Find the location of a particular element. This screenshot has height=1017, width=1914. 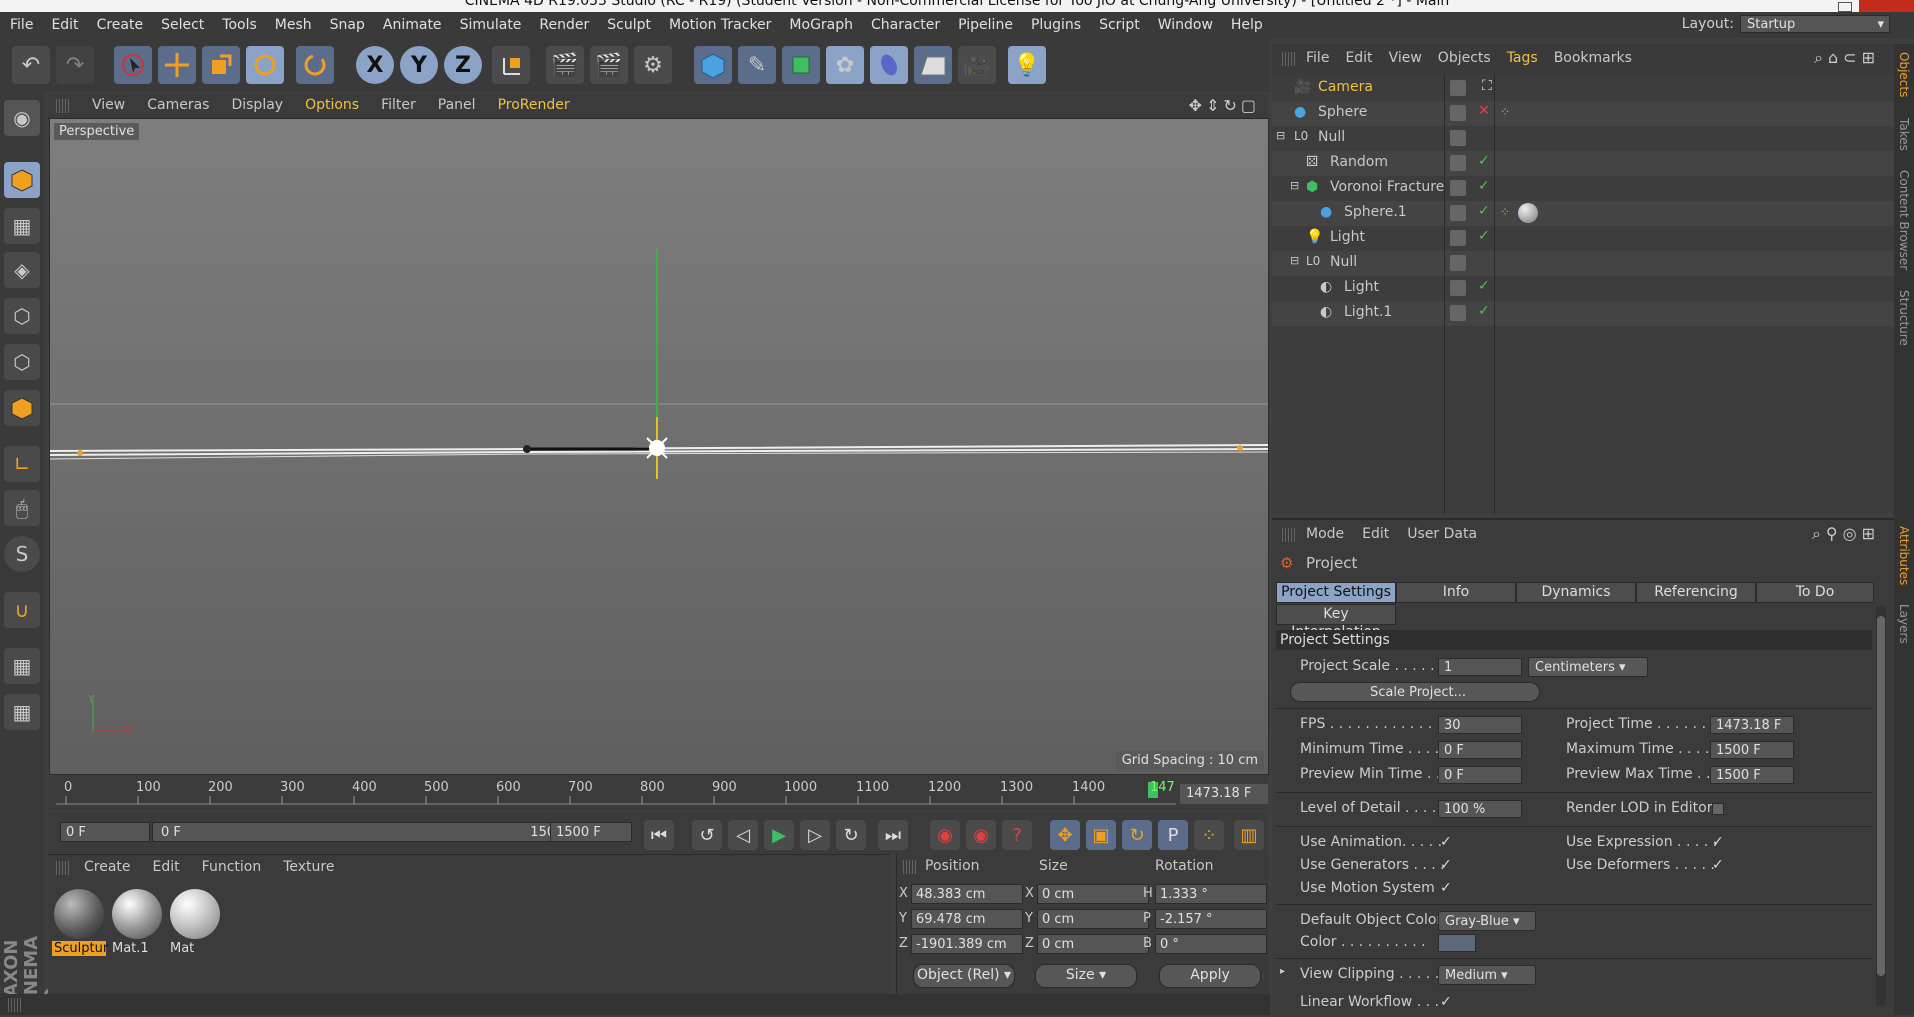

om-nav-icons: ⌕⌂⊂⊞ is located at coordinates (1847, 58).